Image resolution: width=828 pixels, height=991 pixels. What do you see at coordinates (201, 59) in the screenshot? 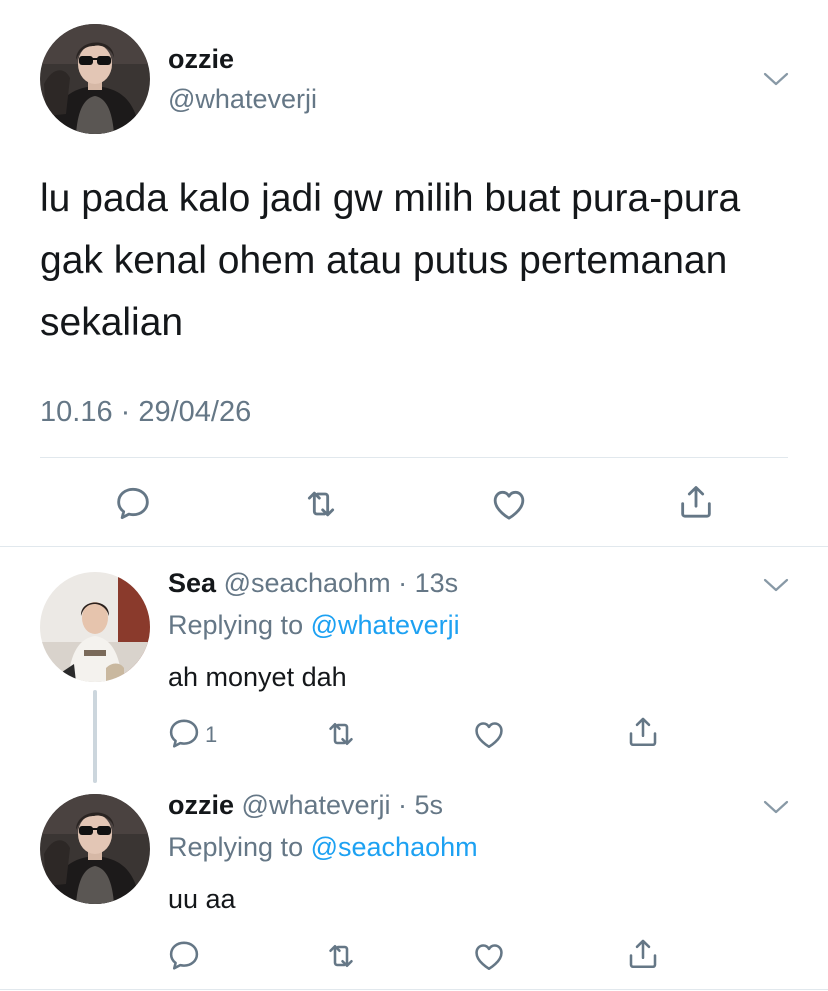
I see `author-name: ozzie` at bounding box center [201, 59].